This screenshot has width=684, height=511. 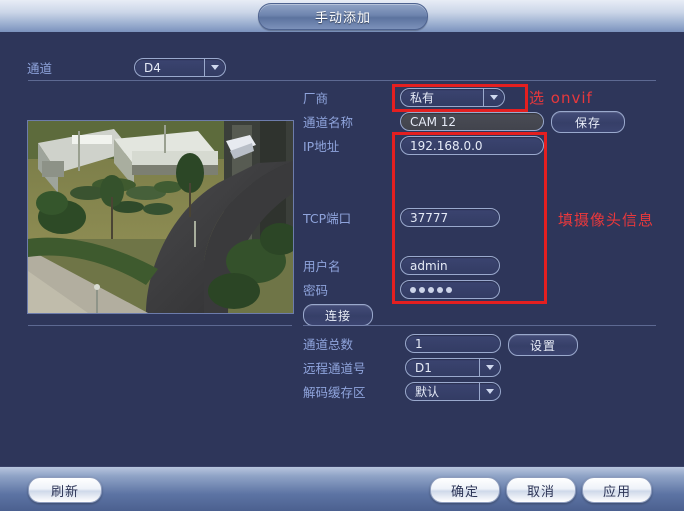 What do you see at coordinates (450, 217) in the screenshot?
I see `tcp-port-input: 37777` at bounding box center [450, 217].